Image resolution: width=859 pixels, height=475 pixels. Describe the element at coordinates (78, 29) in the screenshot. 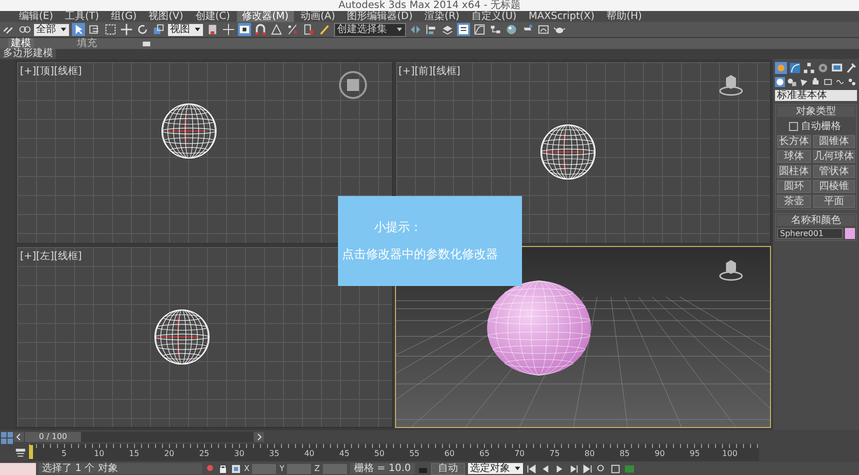

I see `cursor-icon` at that location.